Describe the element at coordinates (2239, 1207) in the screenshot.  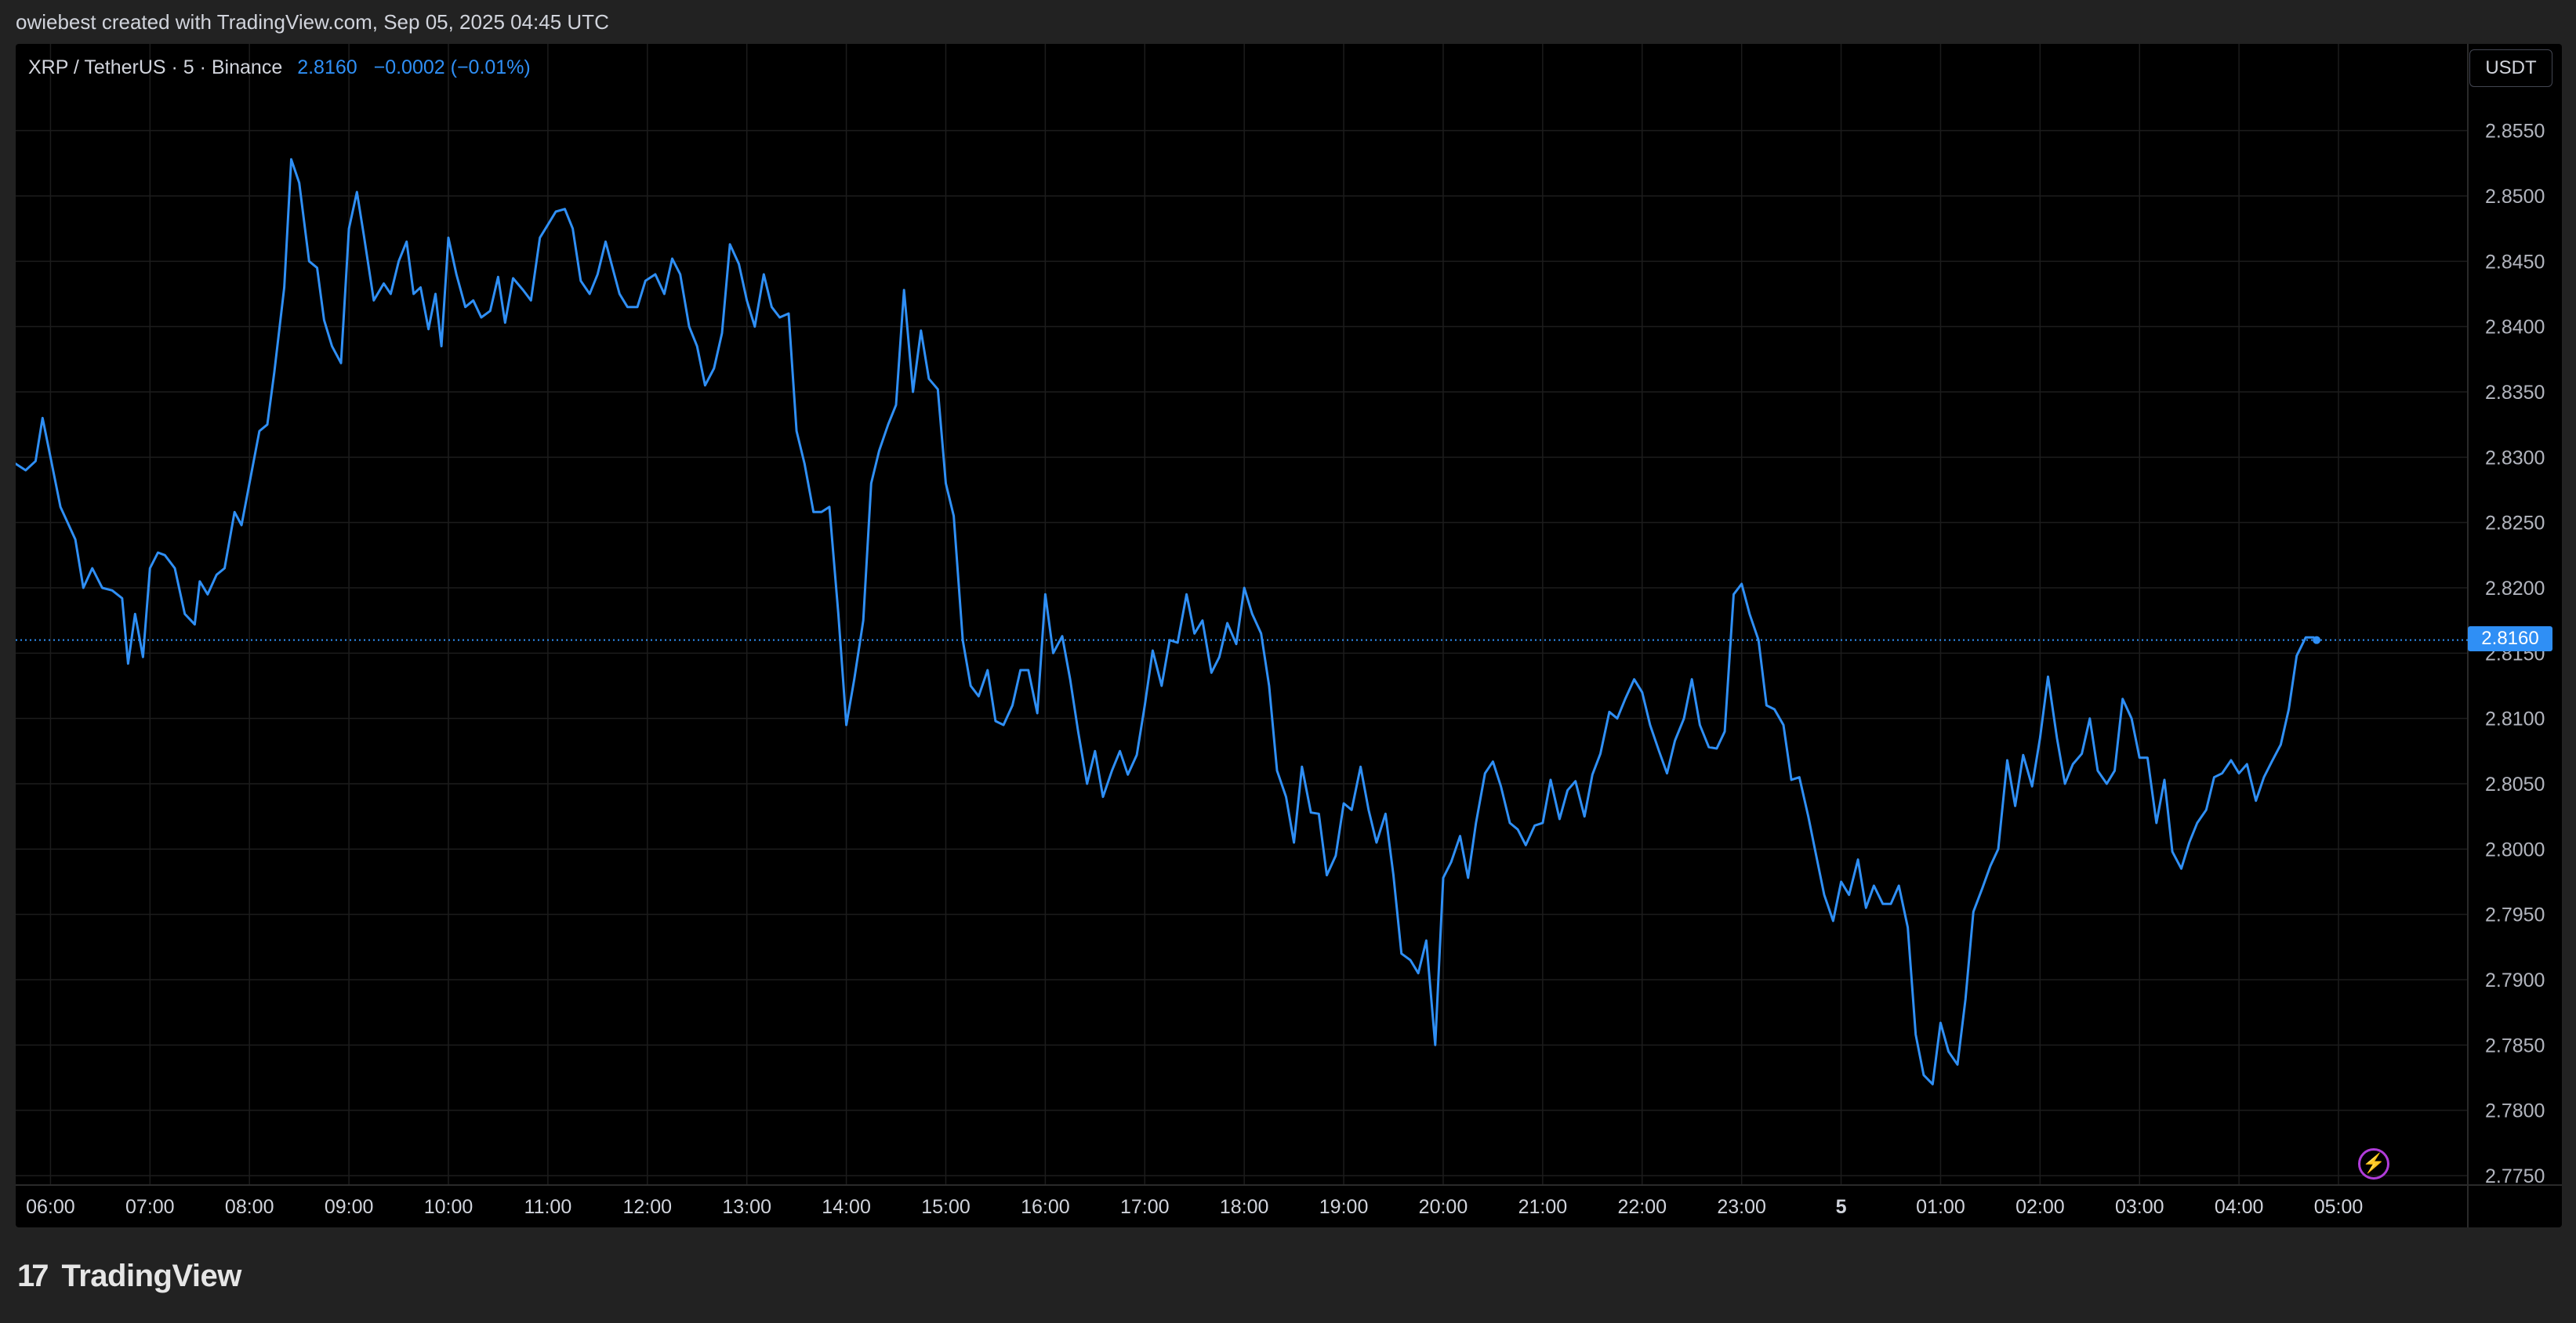
I see `x-tick-label: 04:00` at that location.